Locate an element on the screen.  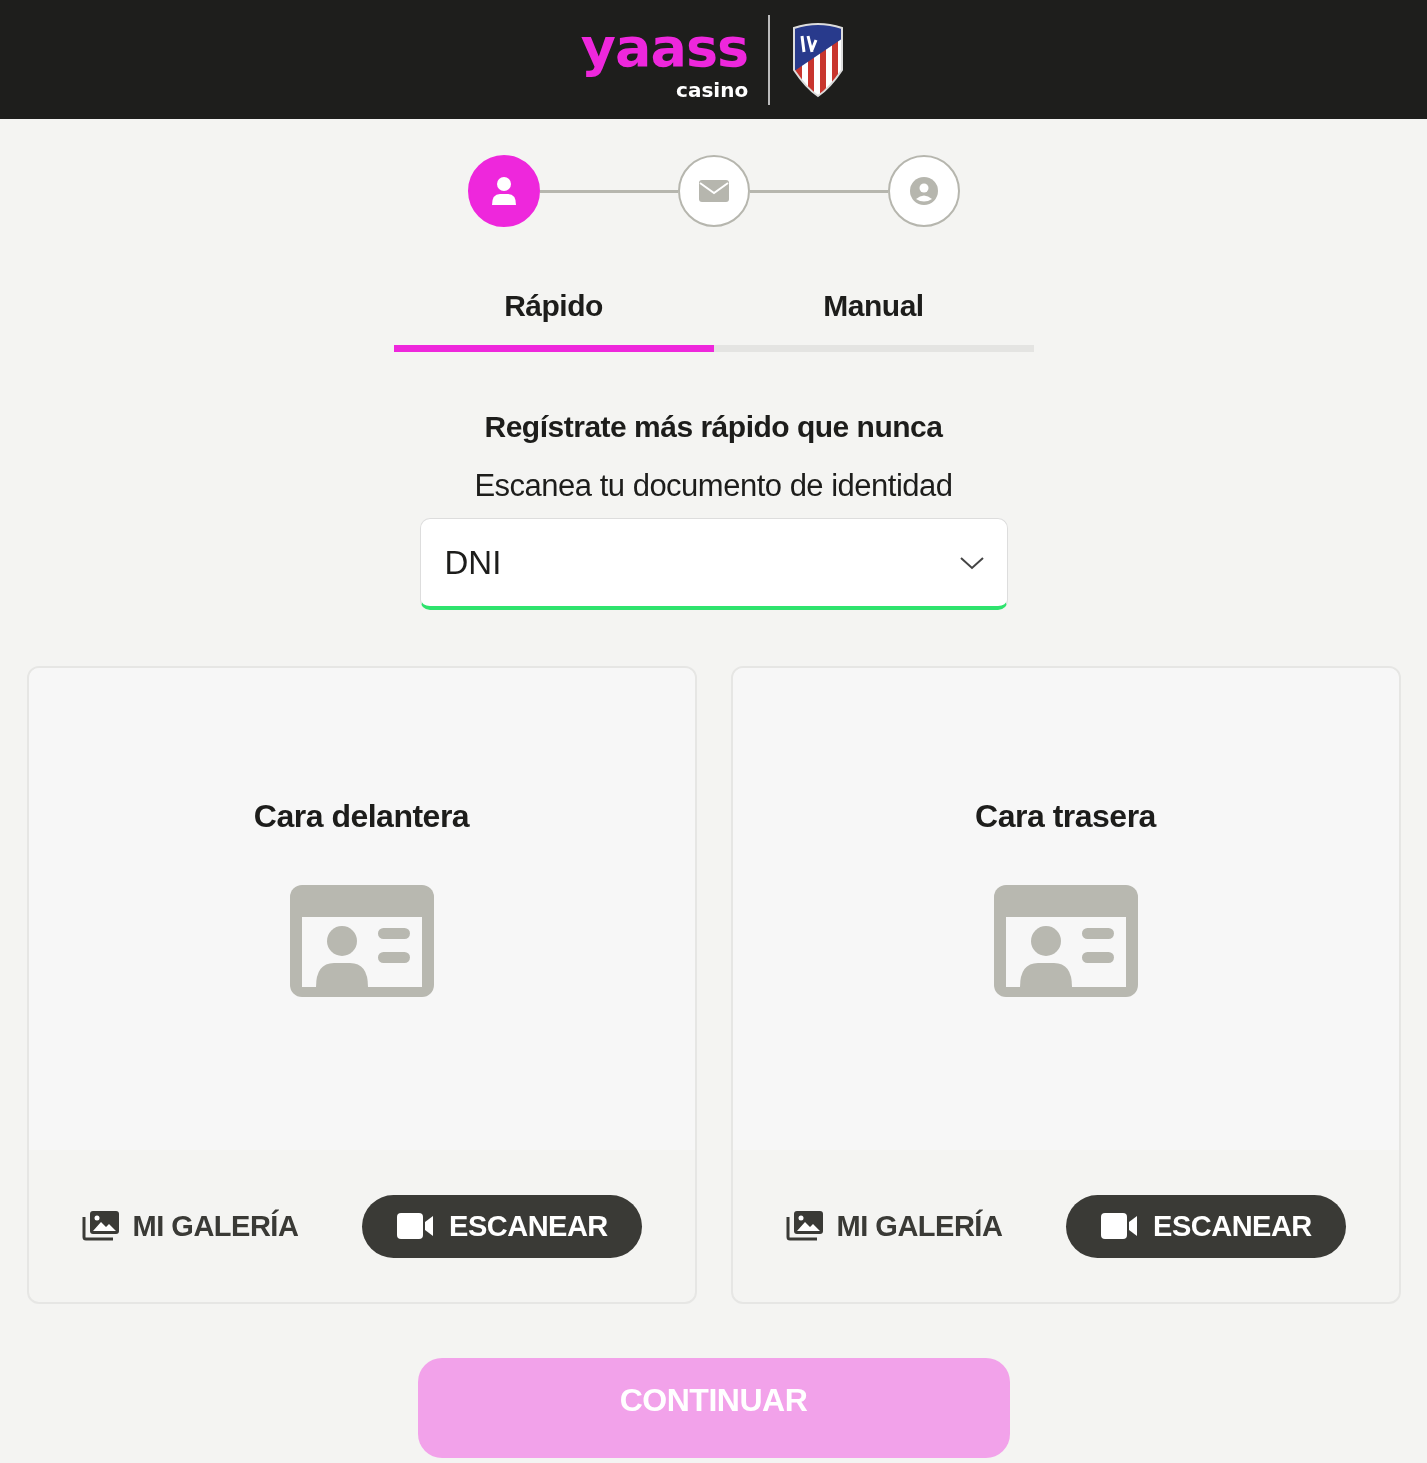
tab: Manual is located at coordinates (873, 320).